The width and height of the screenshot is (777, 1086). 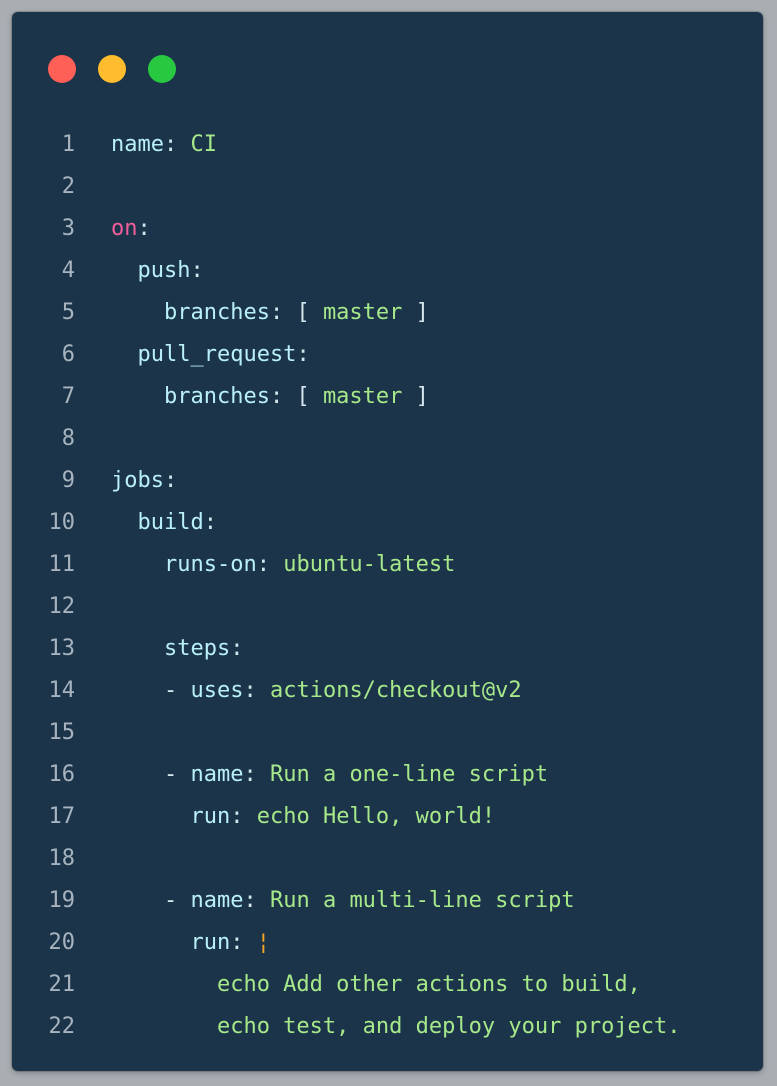 I want to click on line-content: jobs:, so click(x=144, y=481).